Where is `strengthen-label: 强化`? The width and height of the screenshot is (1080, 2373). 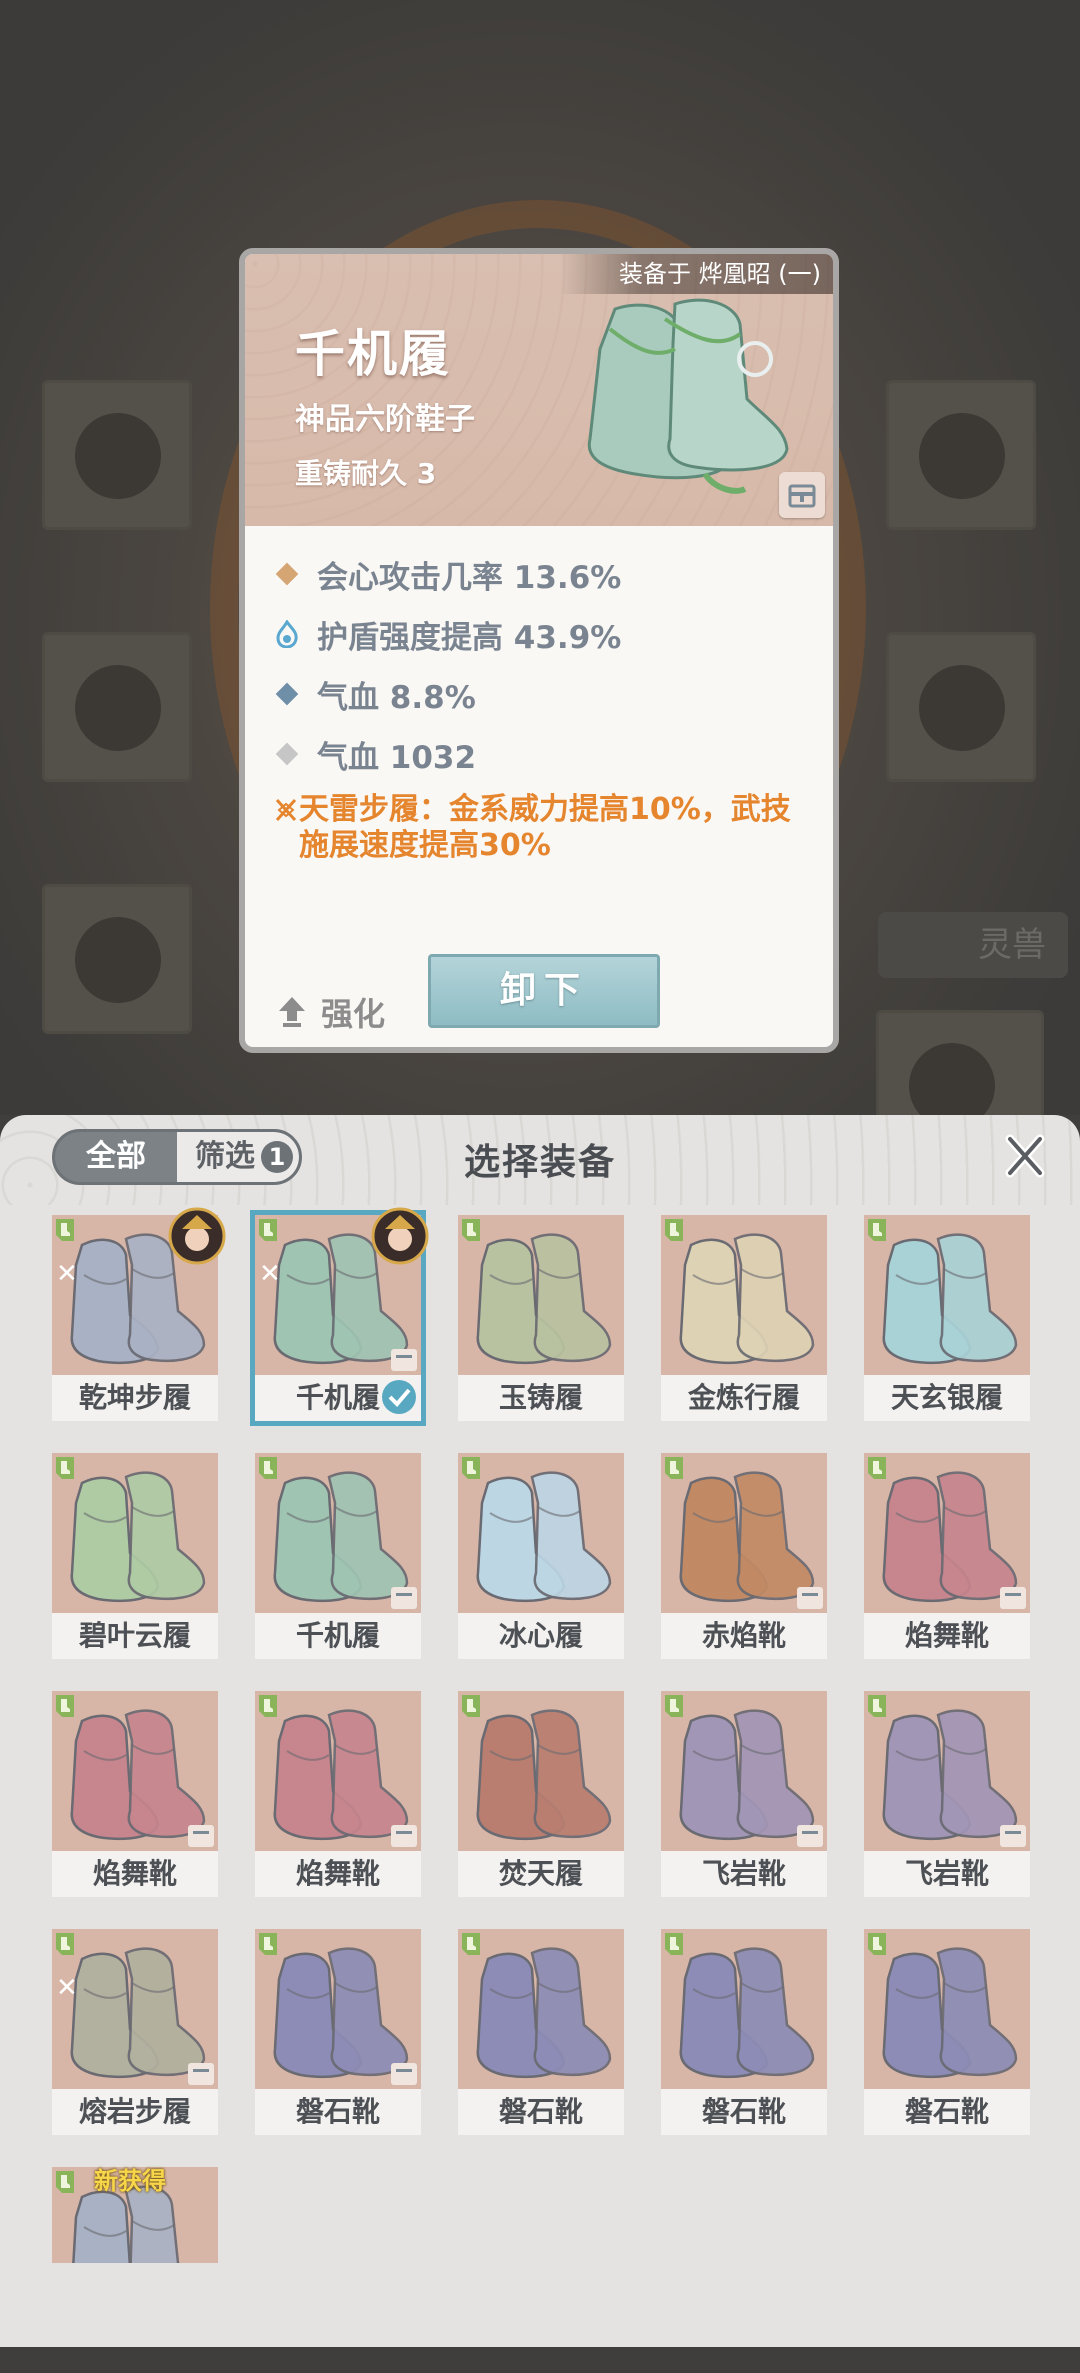 strengthen-label: 强化 is located at coordinates (353, 1014).